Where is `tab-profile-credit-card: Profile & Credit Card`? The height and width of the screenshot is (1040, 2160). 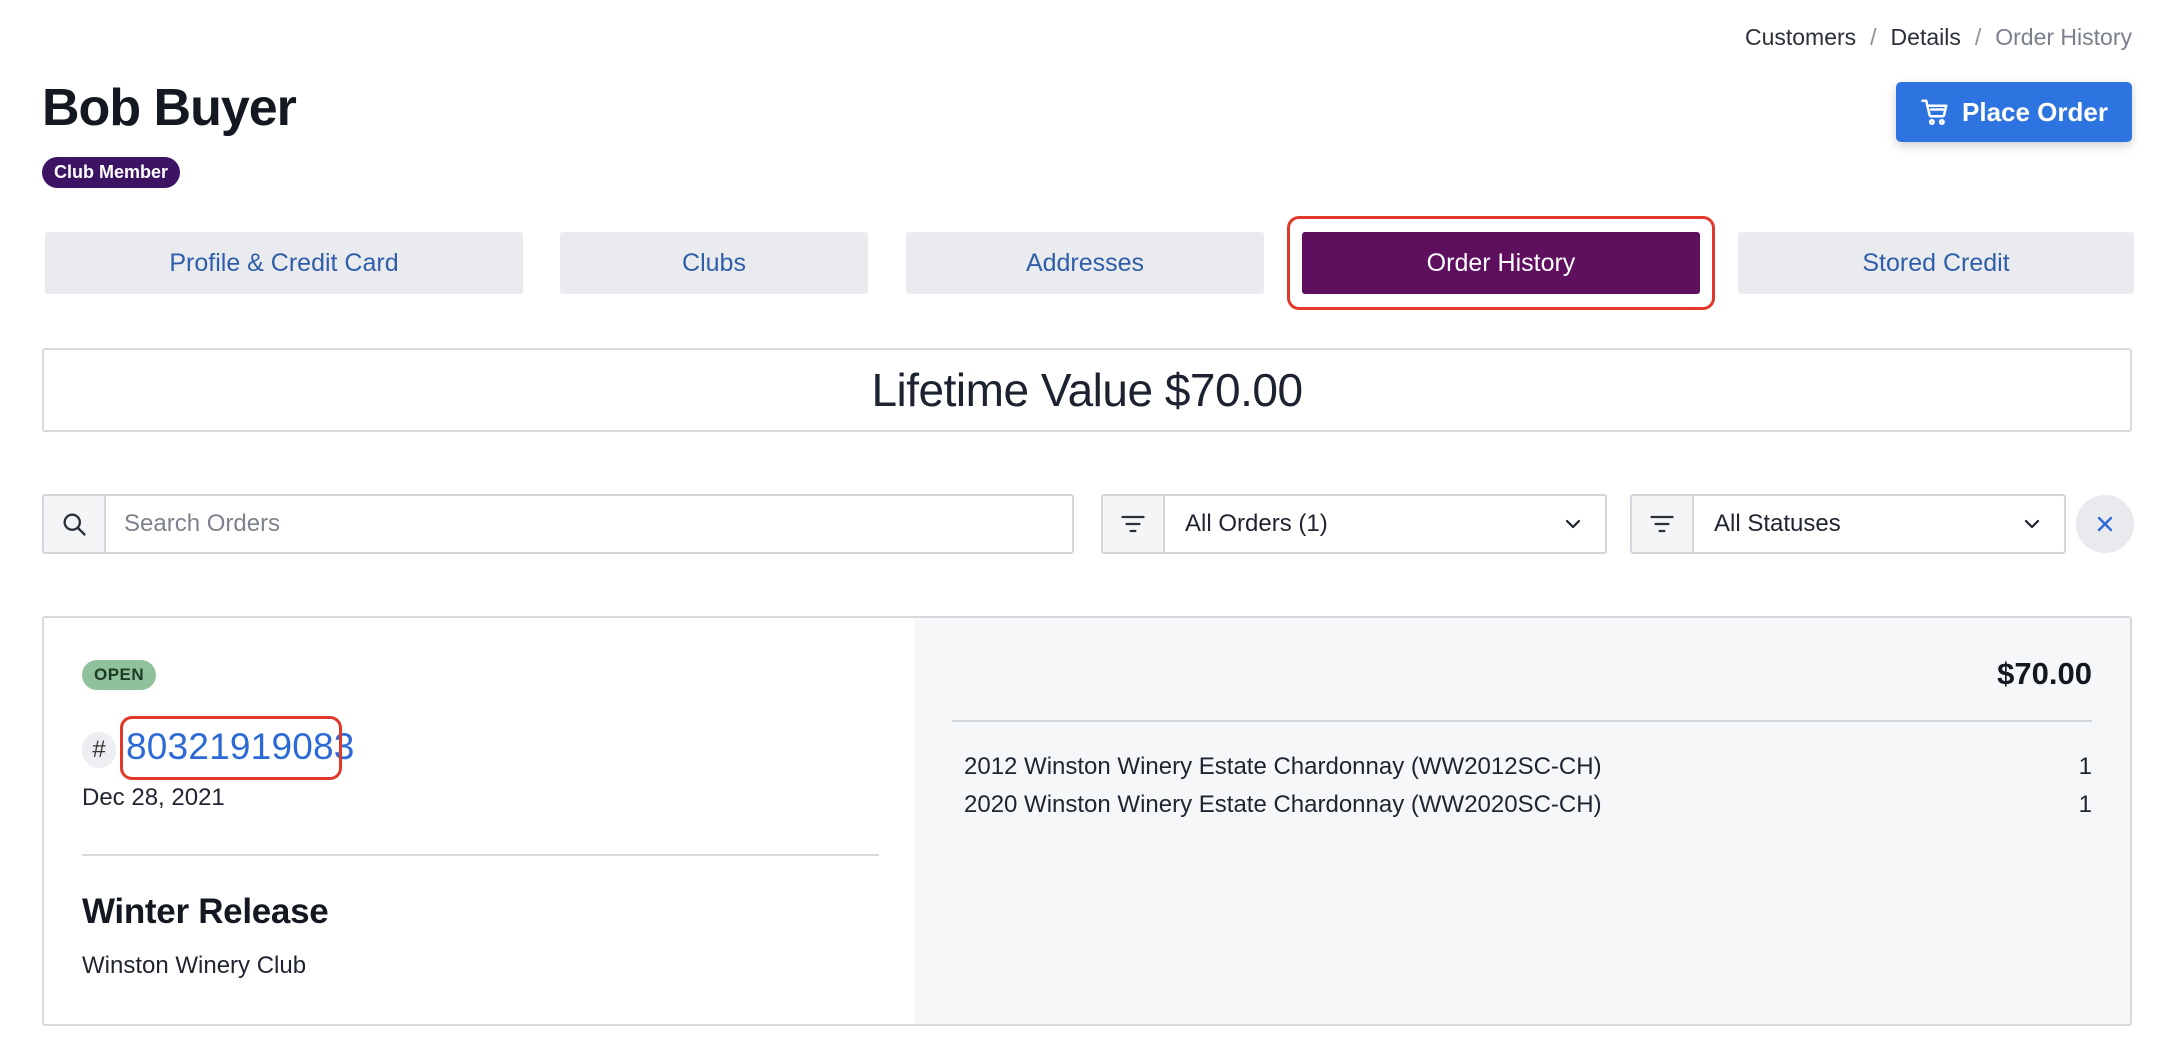 tab-profile-credit-card: Profile & Credit Card is located at coordinates (284, 263).